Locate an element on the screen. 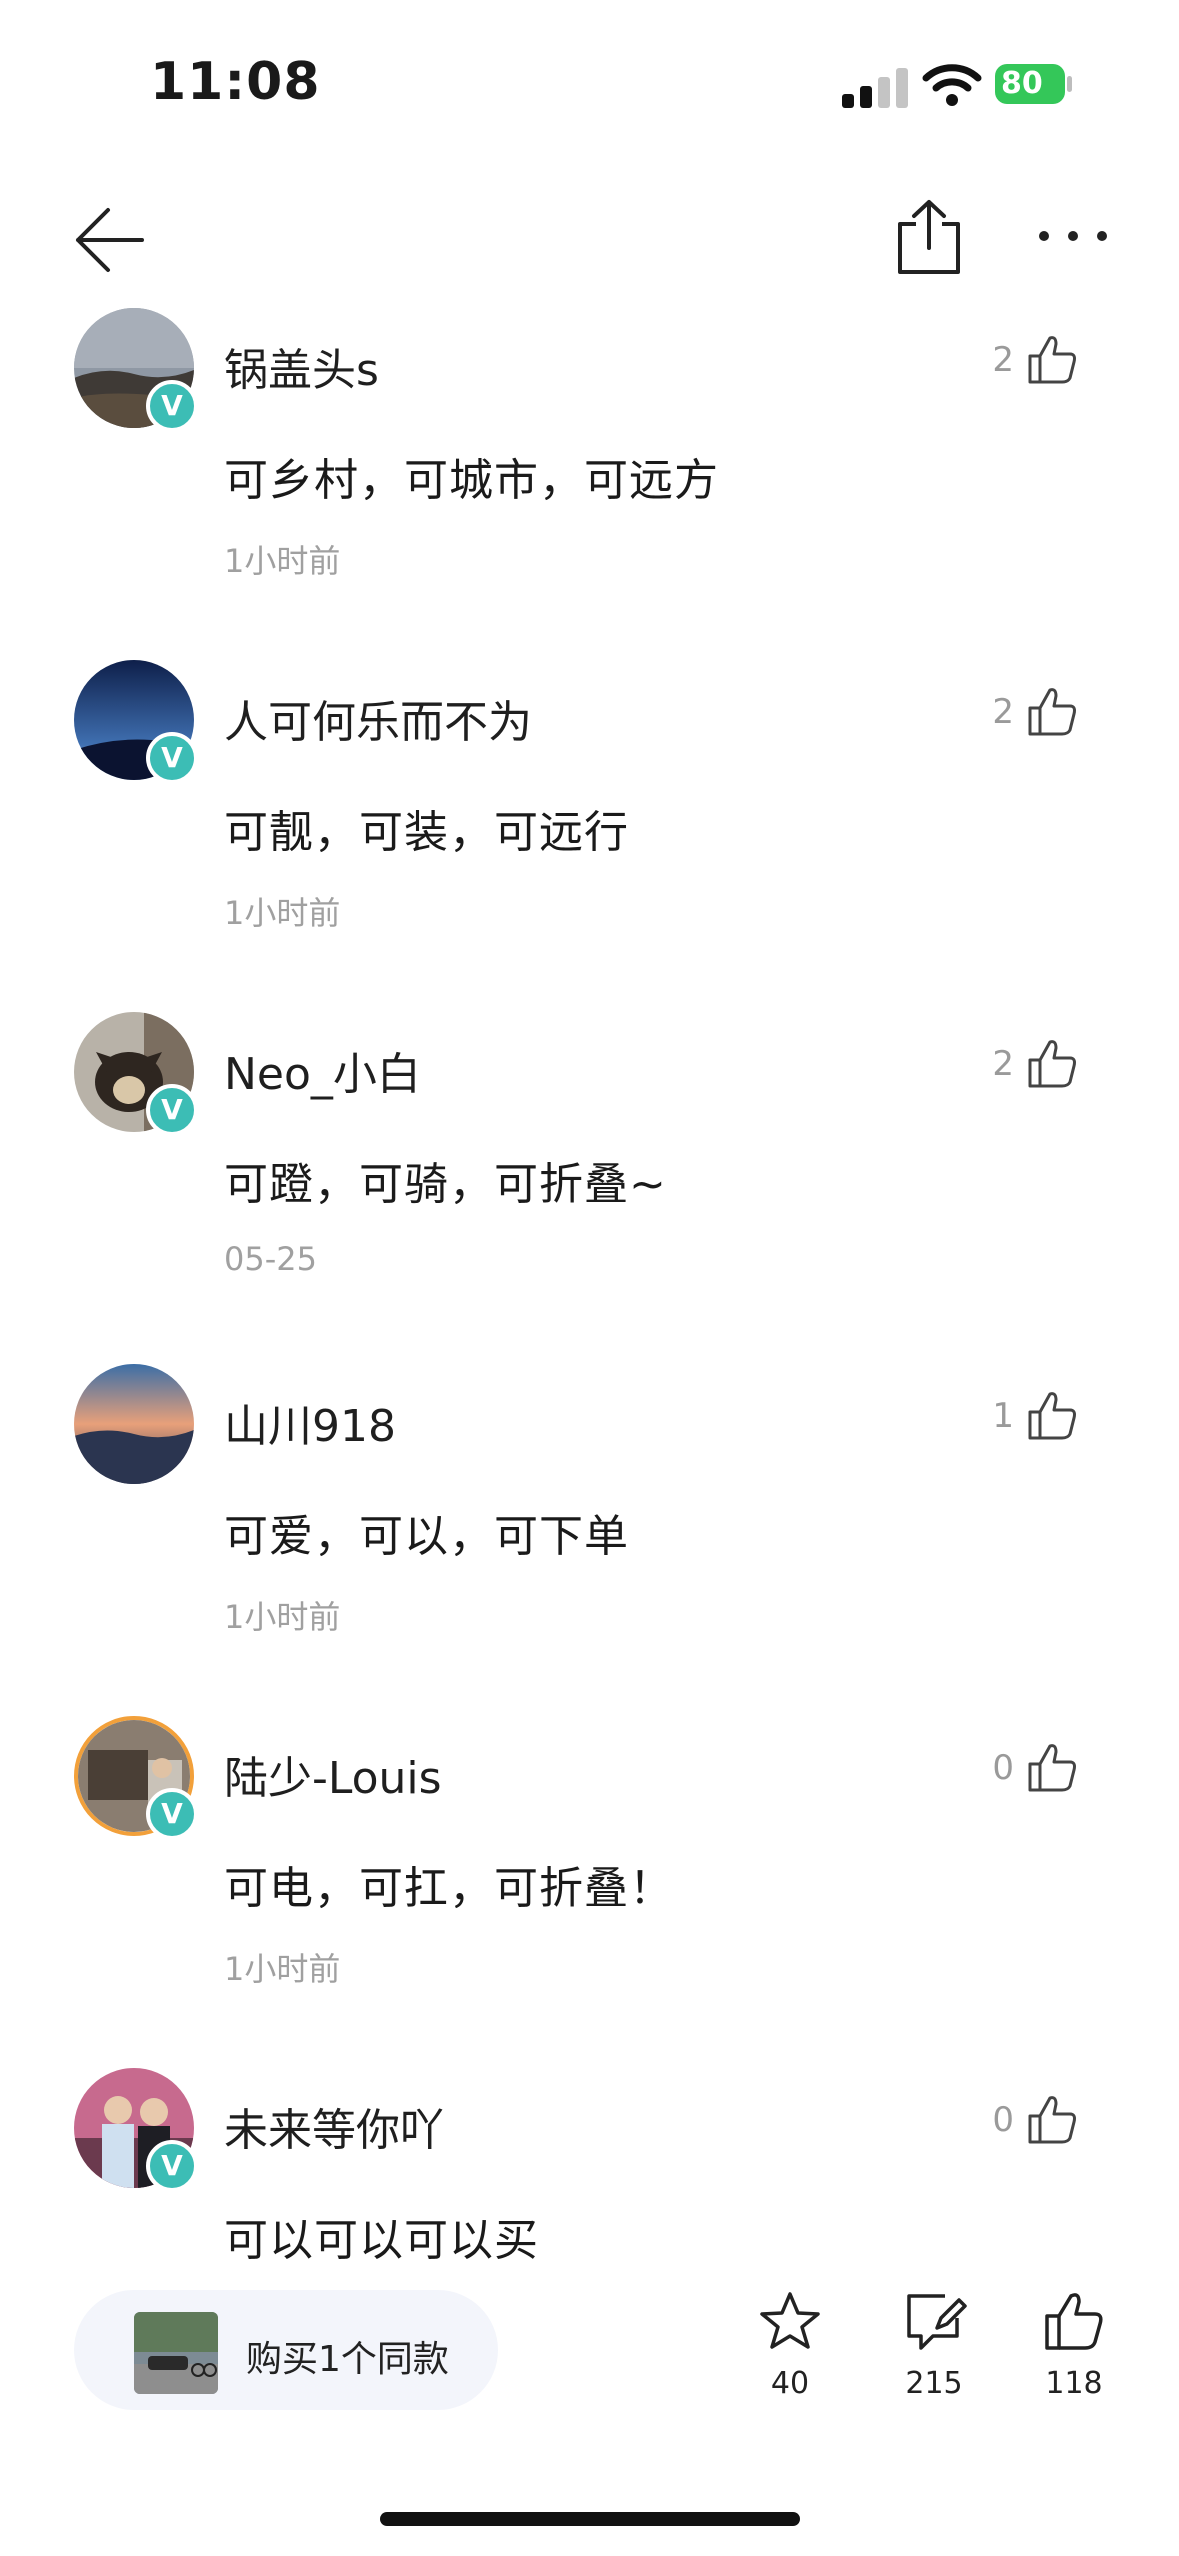  comment-item: V 人可何乐而不为 2 可靓，可装，可远行 1小时前 is located at coordinates (589, 820).